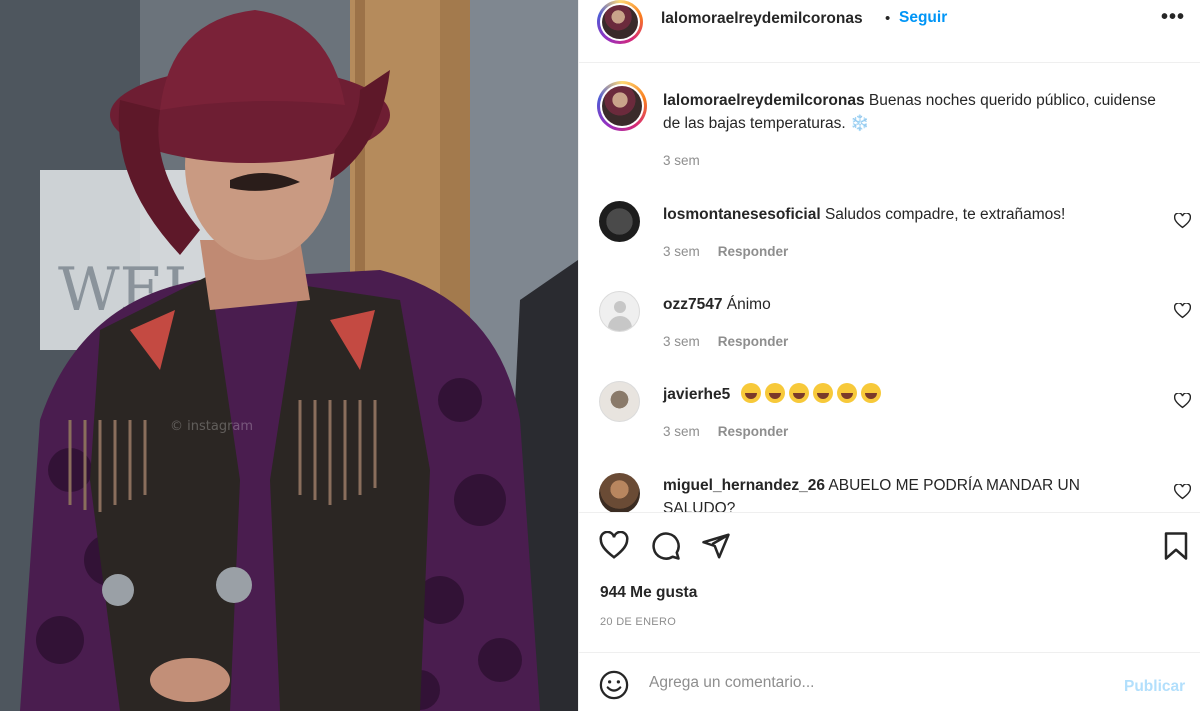 Image resolution: width=1200 pixels, height=711 pixels. What do you see at coordinates (614, 546) in the screenshot?
I see `like-heart-icon` at bounding box center [614, 546].